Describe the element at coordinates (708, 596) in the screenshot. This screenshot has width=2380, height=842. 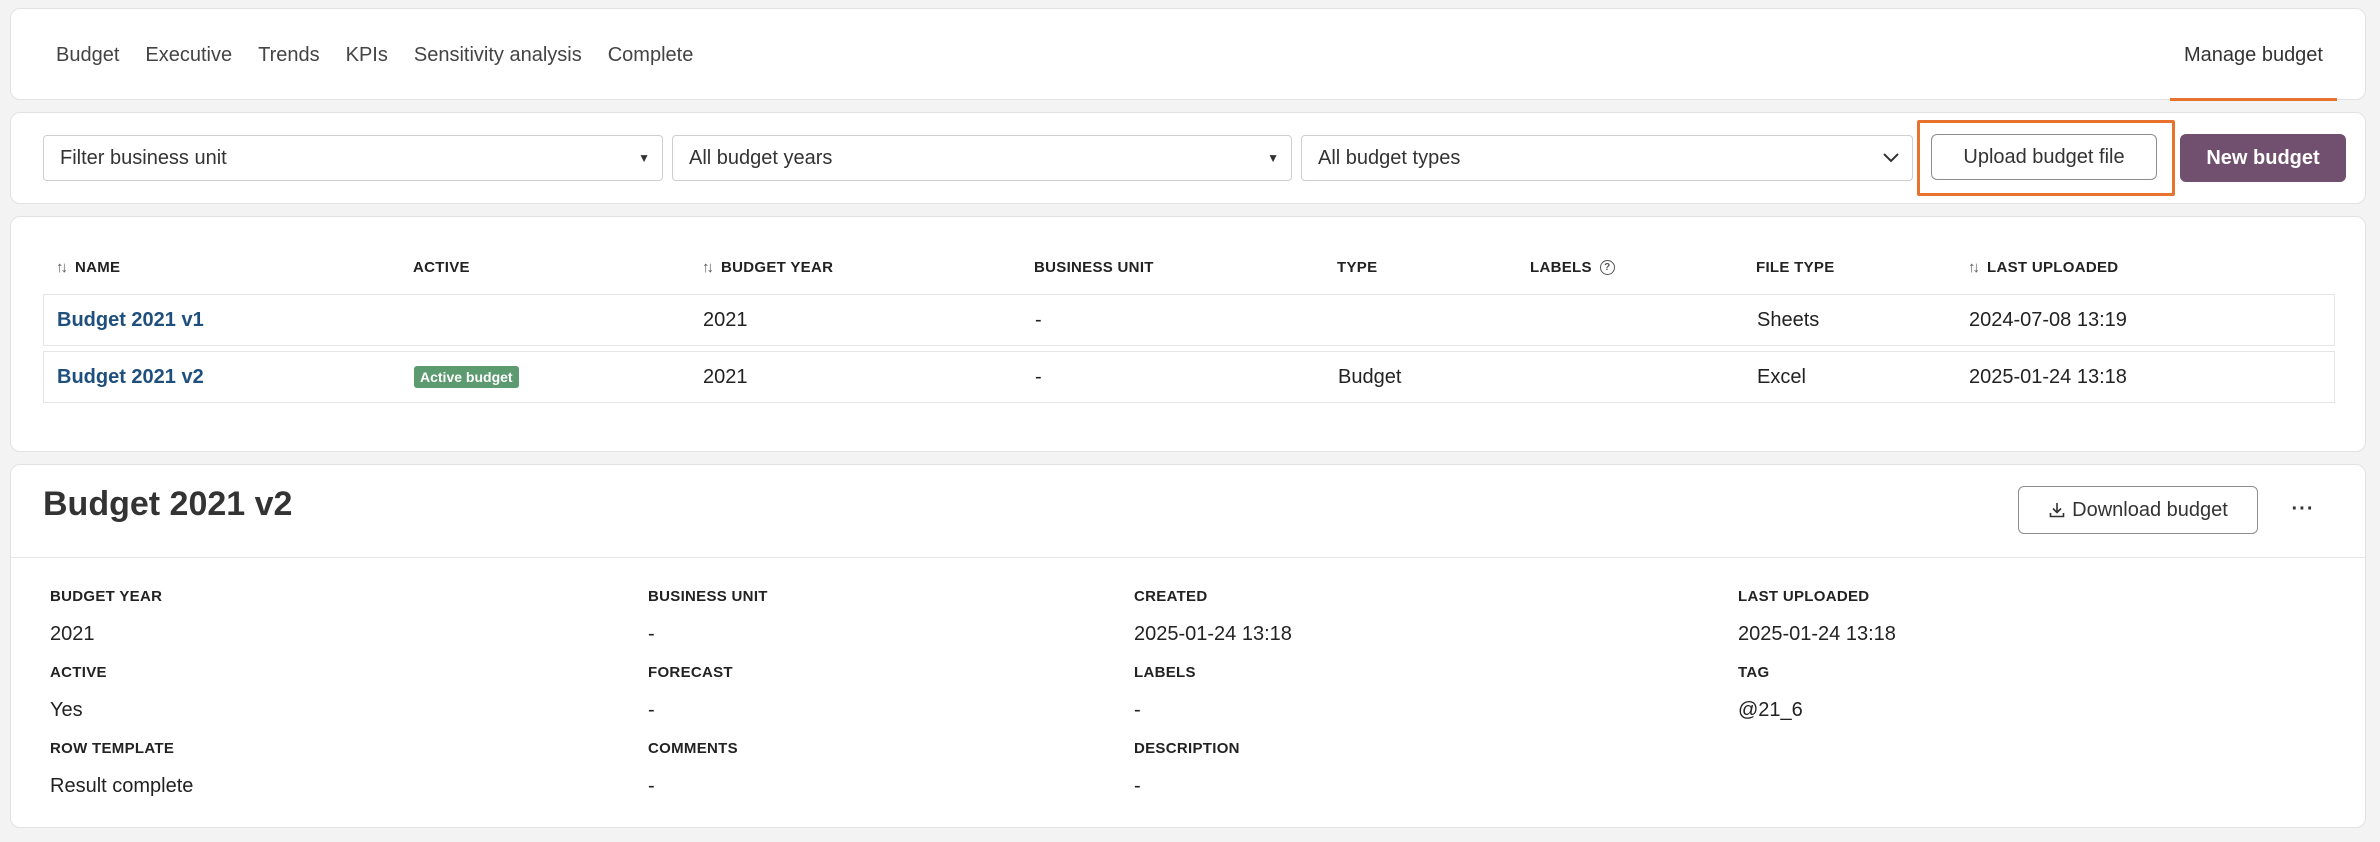
I see `field-label-business-unit: BUSINESS UNIT` at that location.